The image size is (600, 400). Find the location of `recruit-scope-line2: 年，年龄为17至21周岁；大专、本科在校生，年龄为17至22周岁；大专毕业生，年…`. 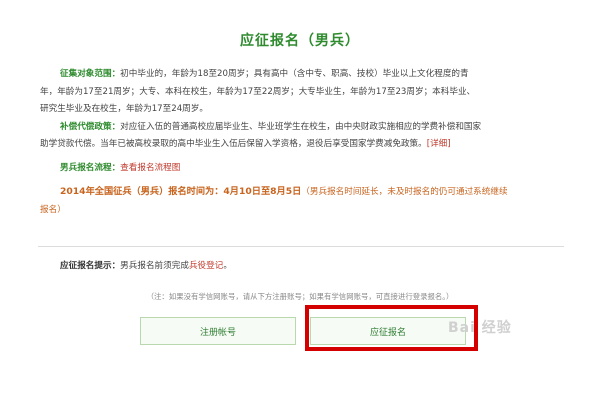

recruit-scope-line2: 年，年龄为17至21周岁；大专、本科在校生，年龄为17至22周岁；大专毕业生，年… is located at coordinates (258, 91).